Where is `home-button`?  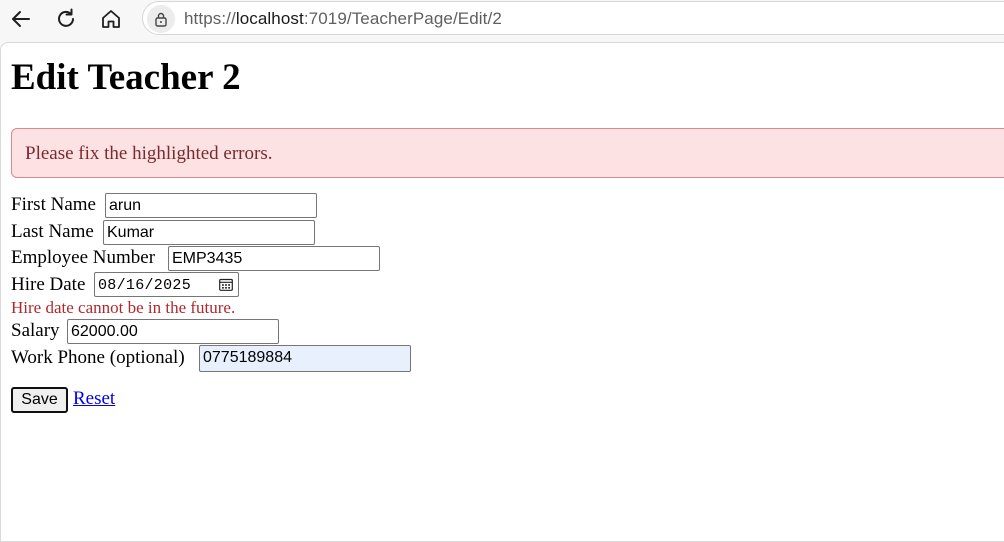
home-button is located at coordinates (111, 19).